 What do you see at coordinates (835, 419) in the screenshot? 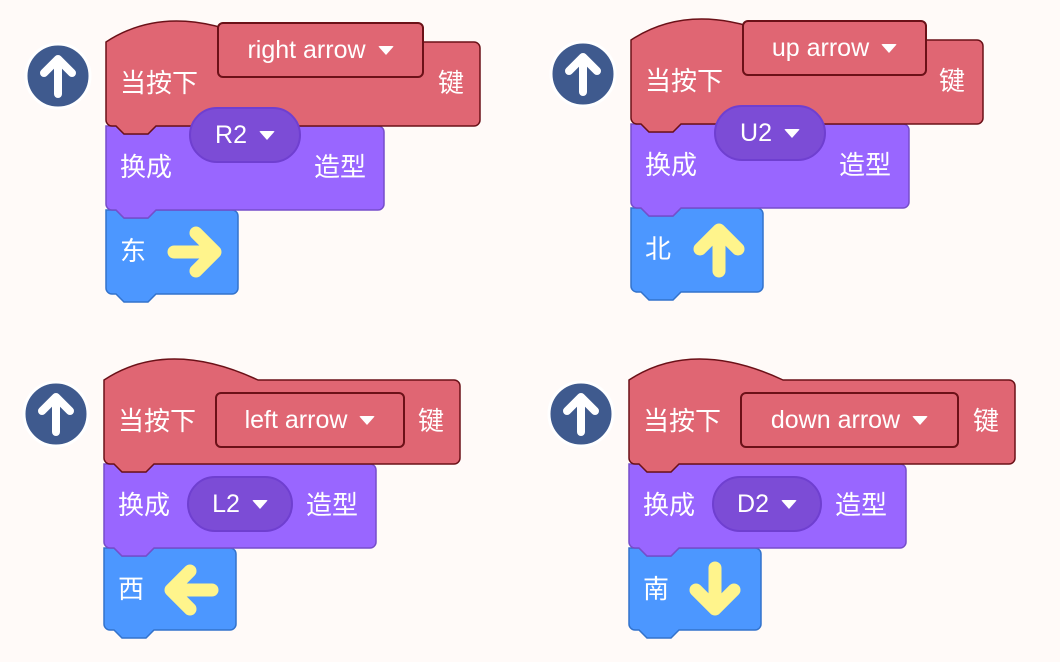
I see `key-dropdown-value: down arrow` at bounding box center [835, 419].